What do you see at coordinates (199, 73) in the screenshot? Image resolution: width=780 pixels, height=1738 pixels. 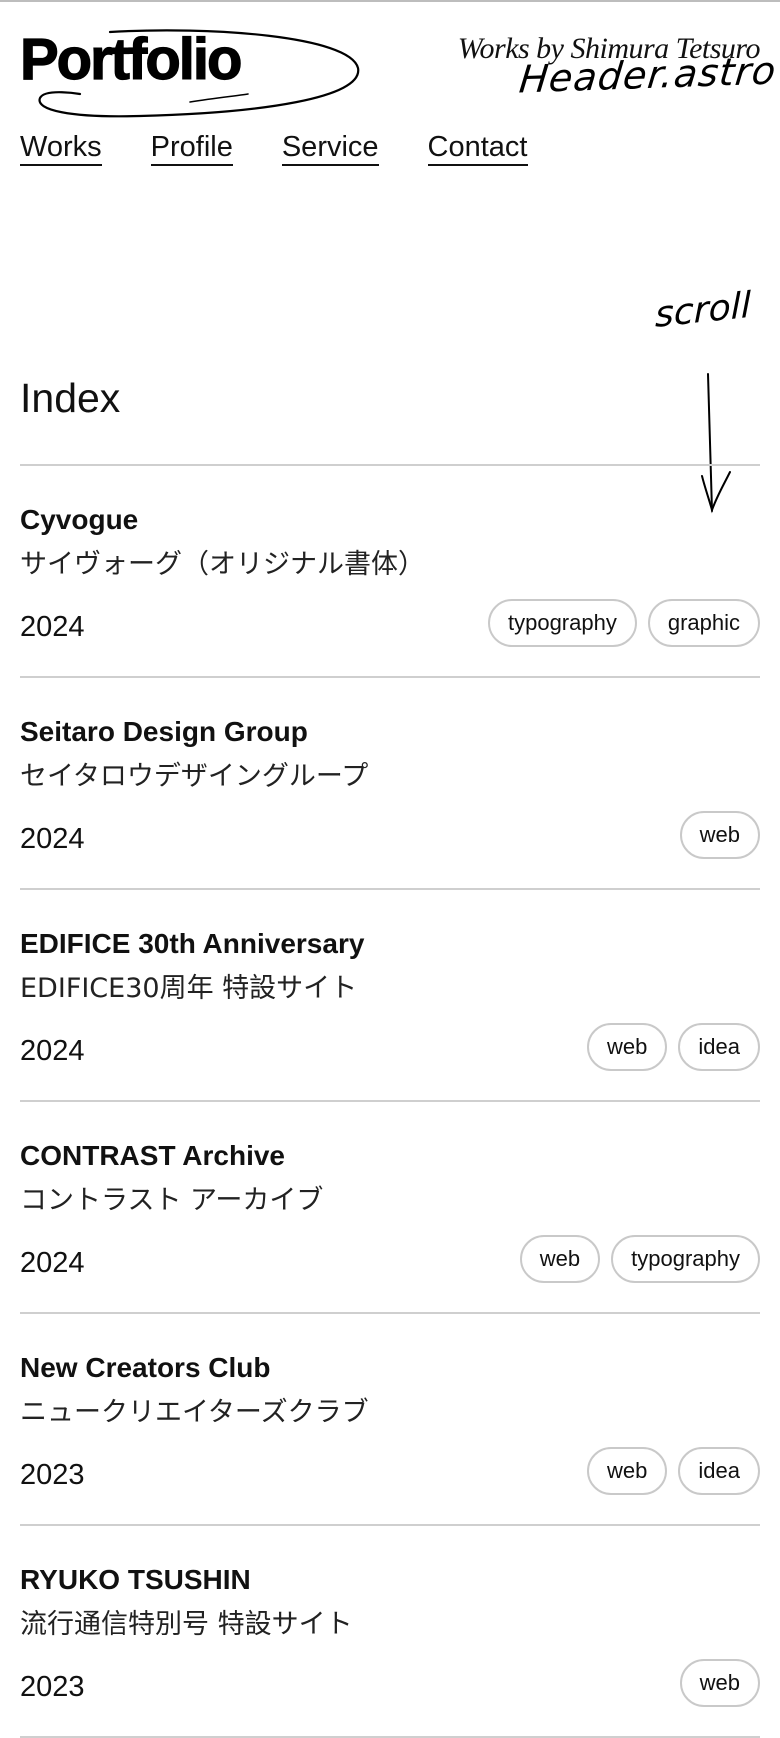 I see `logo-scribble-ellipse` at bounding box center [199, 73].